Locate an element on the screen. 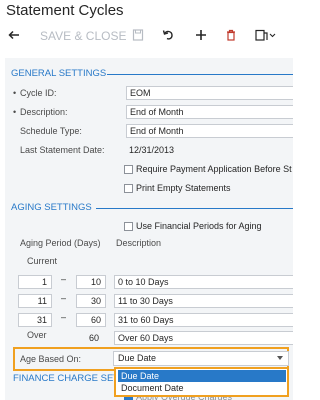 The image size is (320, 400). aging-description-field: 31 to 60 Days is located at coordinates (203, 320).